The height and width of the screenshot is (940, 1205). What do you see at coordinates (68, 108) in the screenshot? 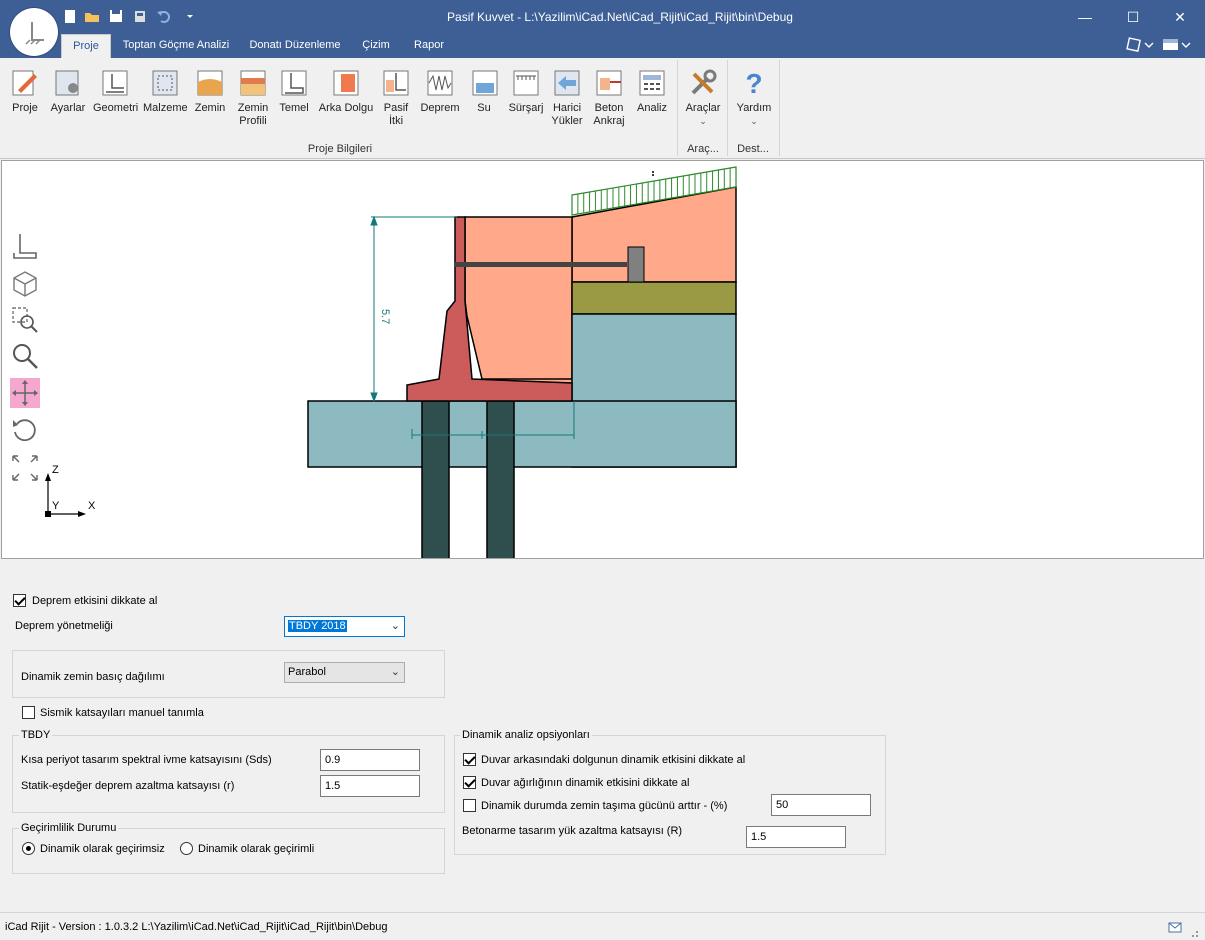
I see `ribbon-label: Ayarlar` at bounding box center [68, 108].